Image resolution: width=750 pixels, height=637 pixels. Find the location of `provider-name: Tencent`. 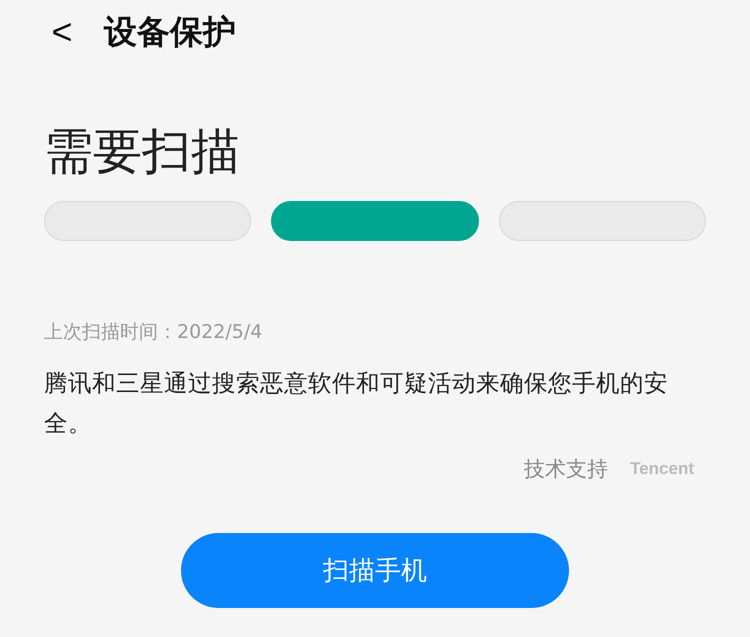

provider-name: Tencent is located at coordinates (662, 468).